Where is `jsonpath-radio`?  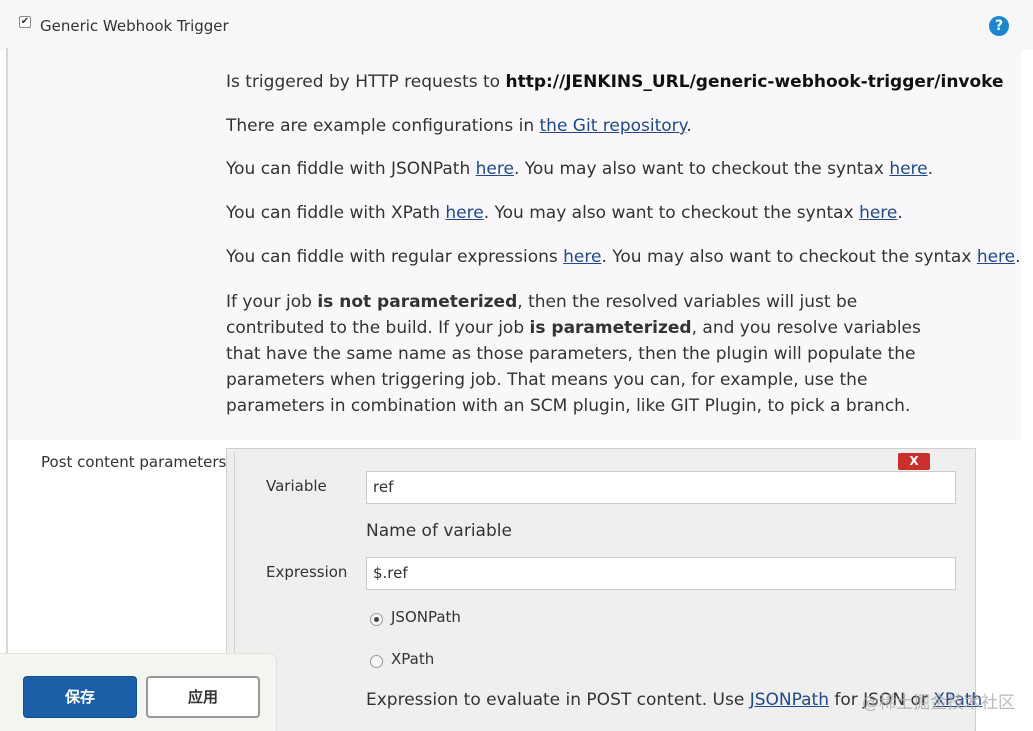
jsonpath-radio is located at coordinates (376, 619).